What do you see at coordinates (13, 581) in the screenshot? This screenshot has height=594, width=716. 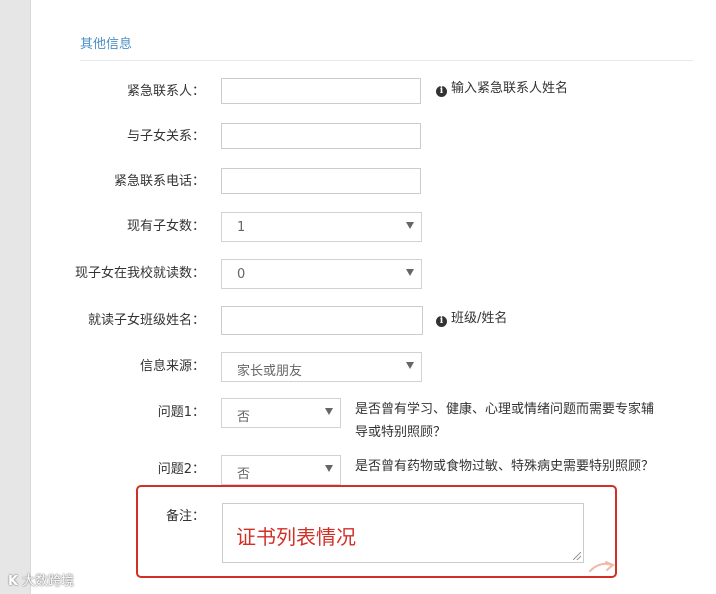 I see `watermark-logo-icon: K` at bounding box center [13, 581].